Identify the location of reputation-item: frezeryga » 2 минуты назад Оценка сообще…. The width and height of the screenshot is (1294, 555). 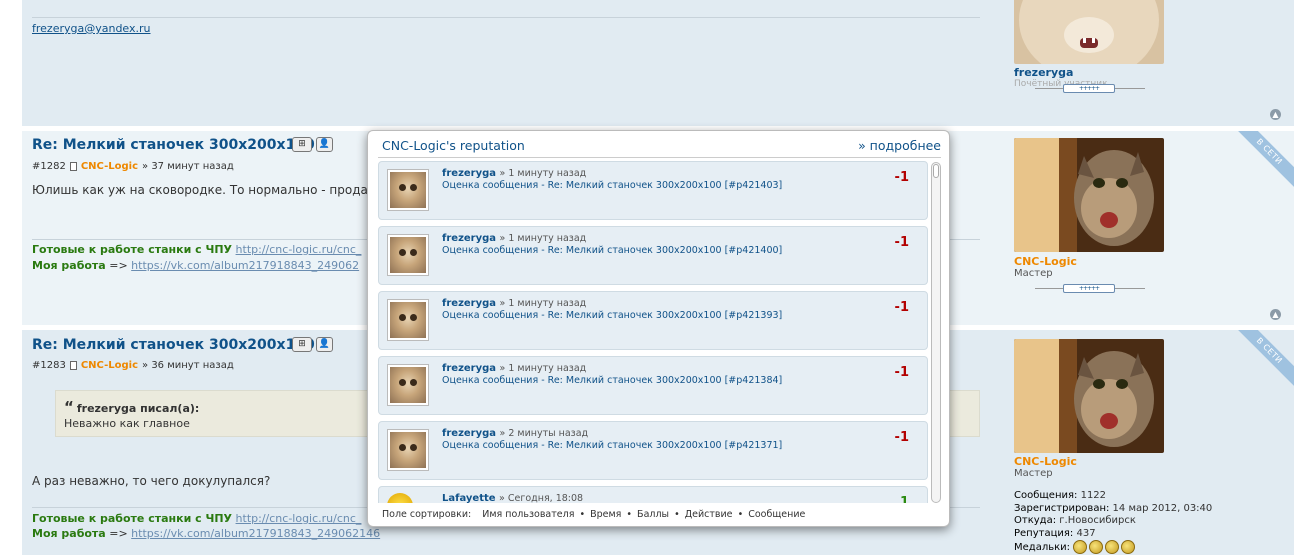
(653, 450).